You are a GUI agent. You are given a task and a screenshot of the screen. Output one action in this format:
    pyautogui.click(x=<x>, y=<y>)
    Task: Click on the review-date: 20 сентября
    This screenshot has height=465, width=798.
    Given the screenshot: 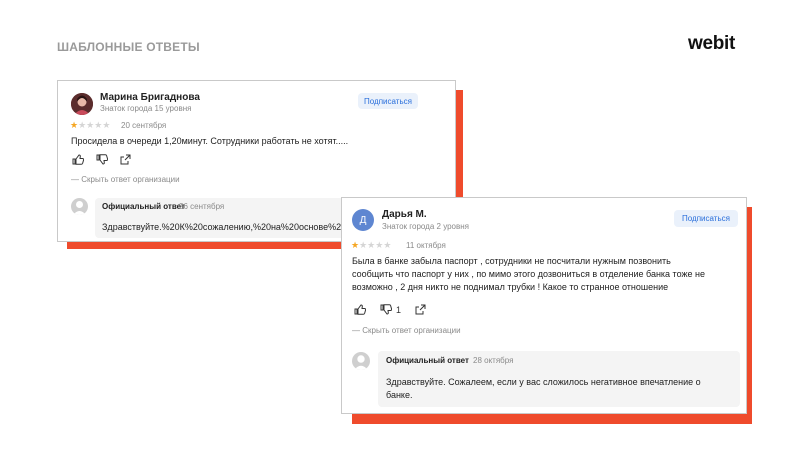 What is the action you would take?
    pyautogui.click(x=144, y=125)
    